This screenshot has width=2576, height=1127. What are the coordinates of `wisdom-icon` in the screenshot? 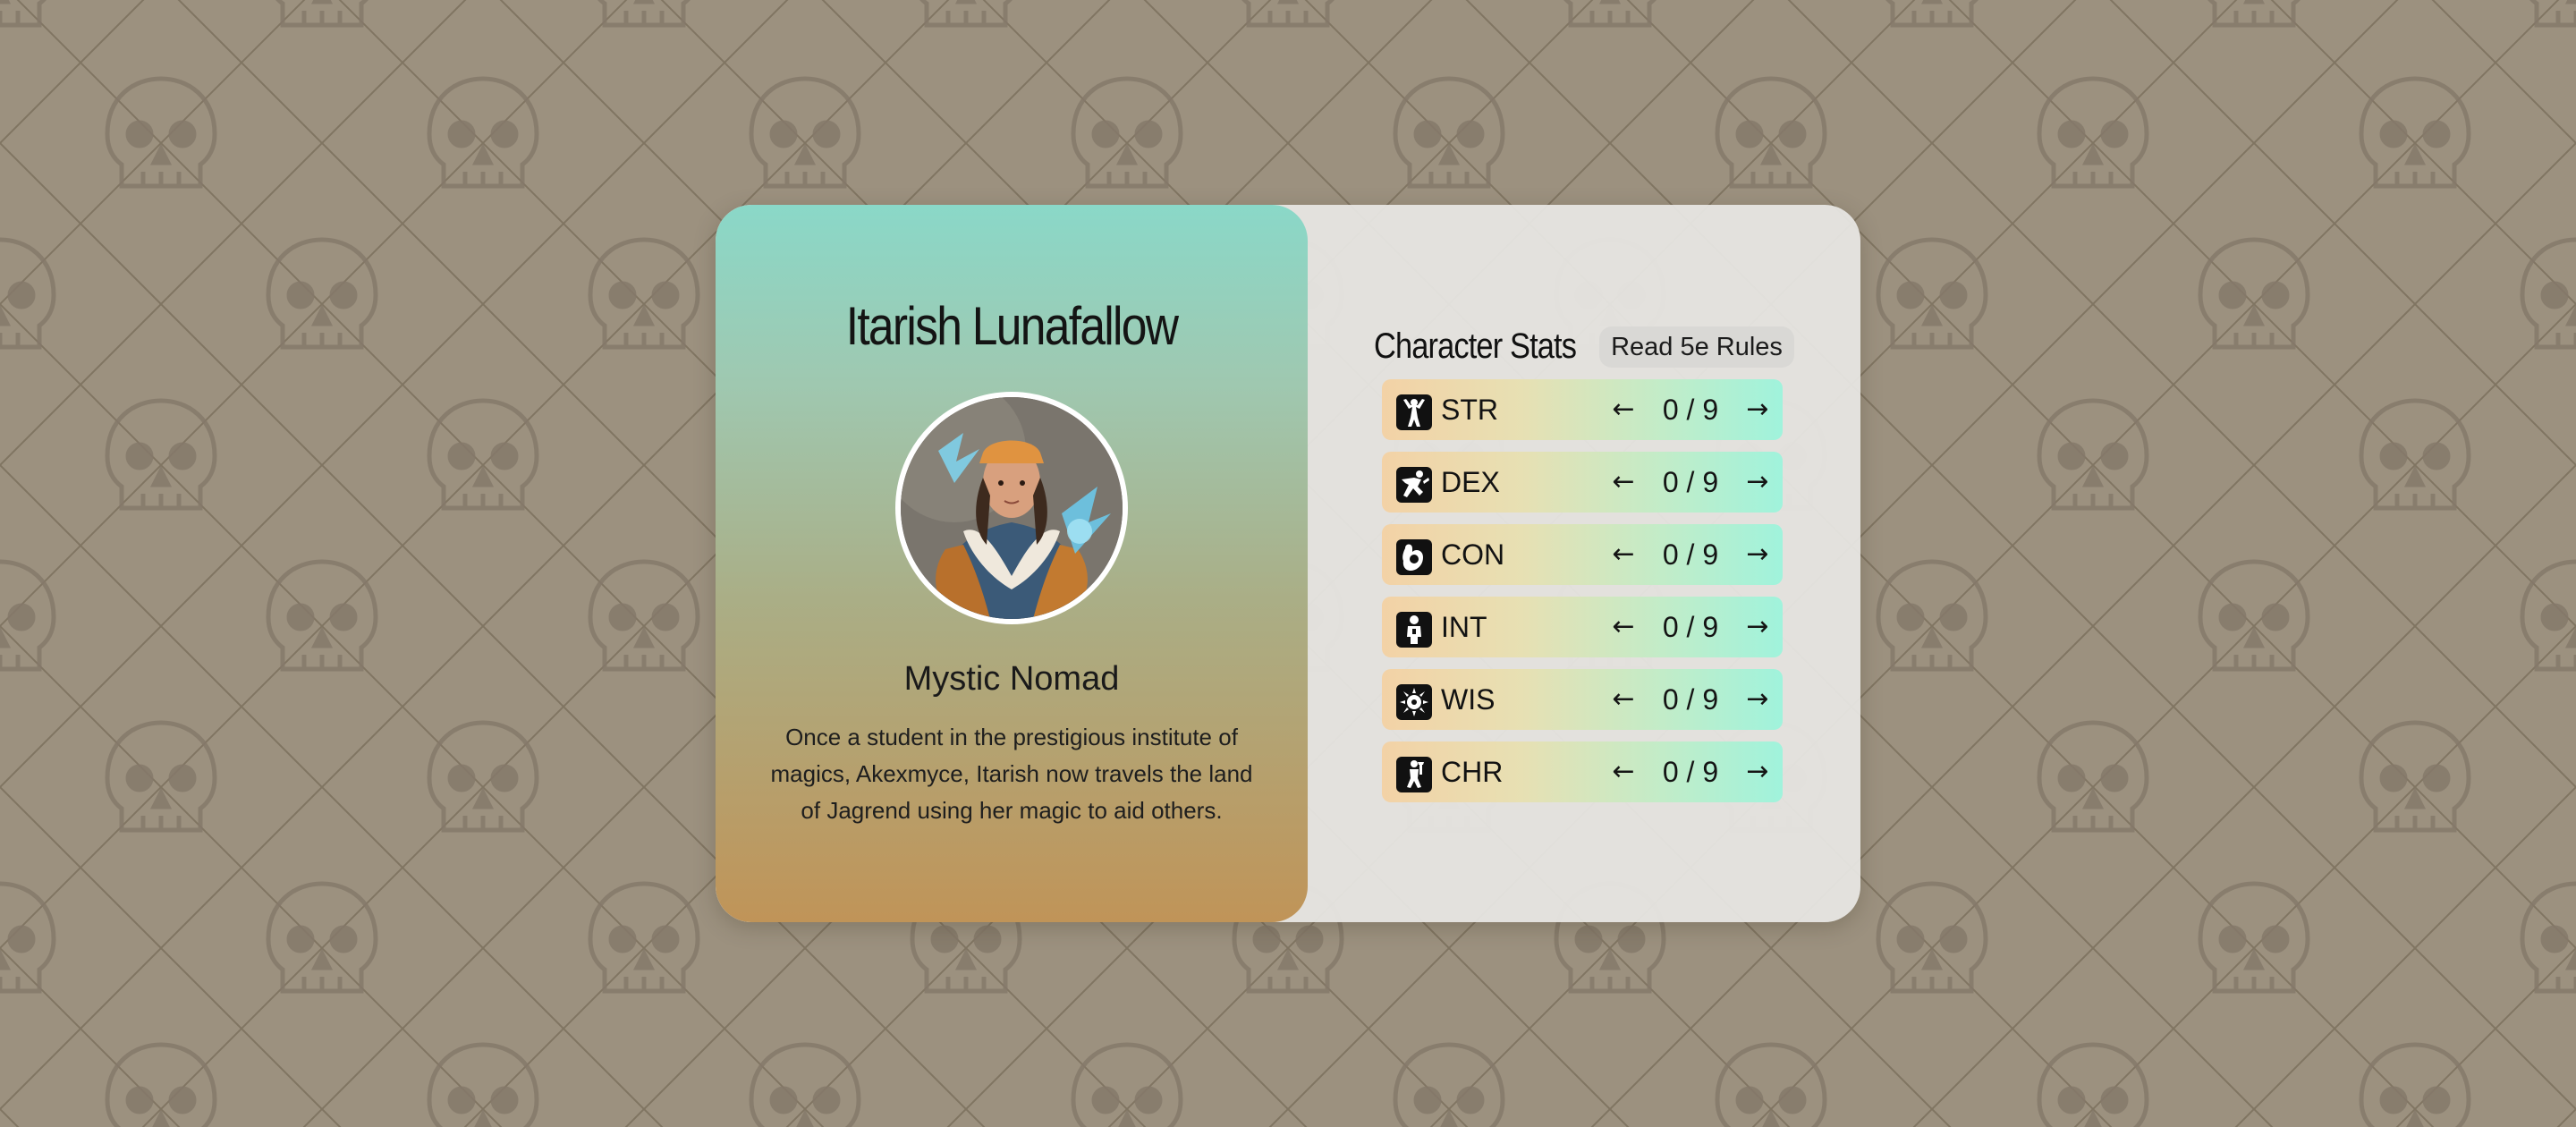 It's located at (1414, 702).